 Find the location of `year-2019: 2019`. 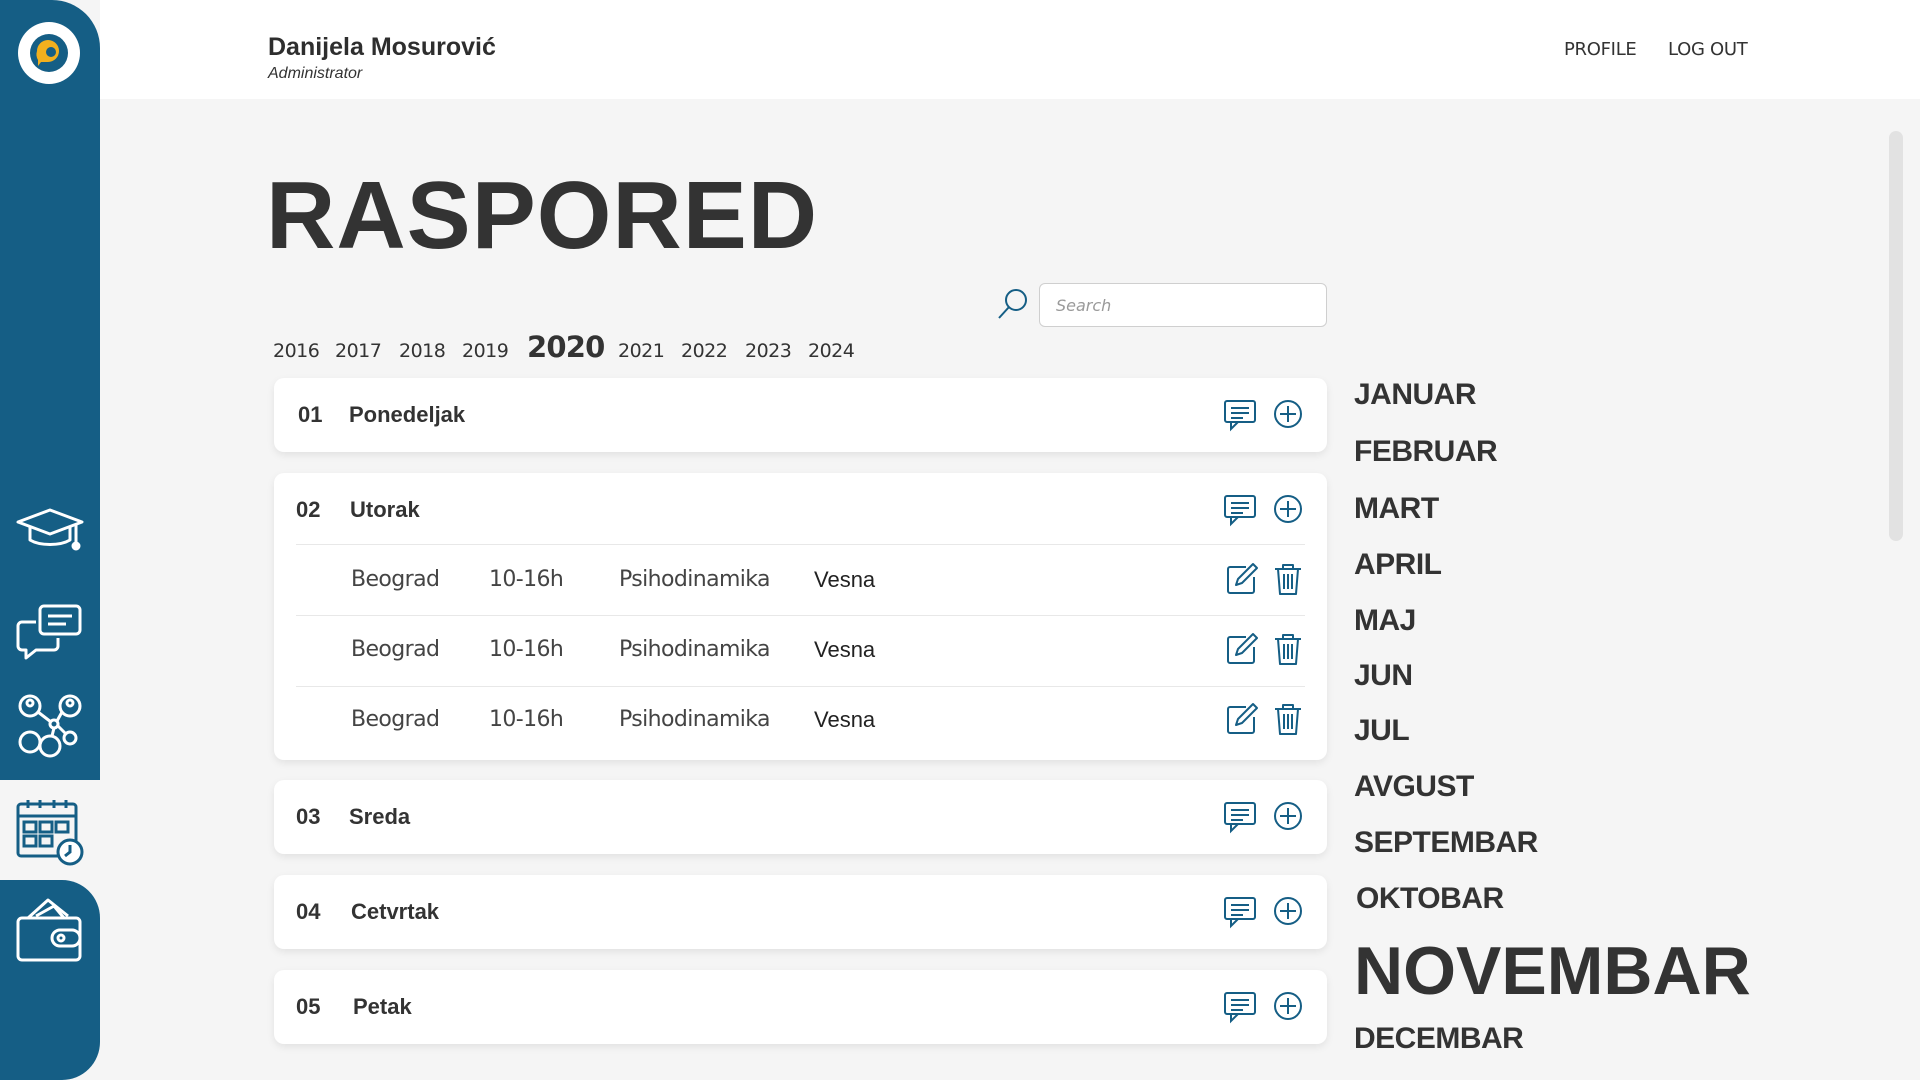

year-2019: 2019 is located at coordinates (485, 351).